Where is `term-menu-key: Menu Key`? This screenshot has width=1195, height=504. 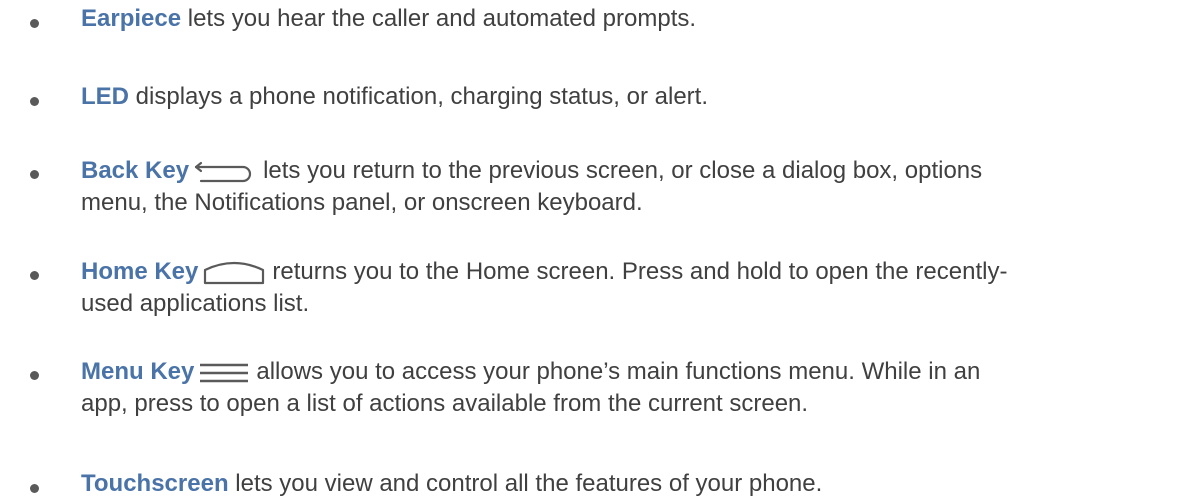 term-menu-key: Menu Key is located at coordinates (138, 371).